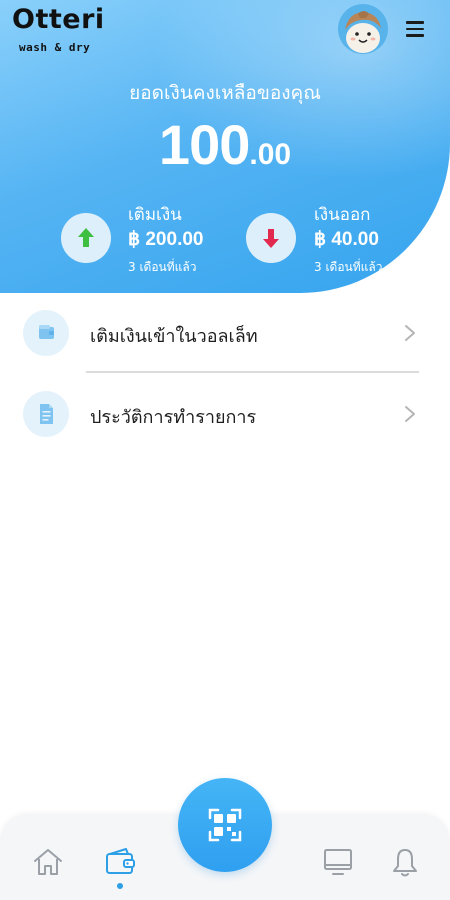 The width and height of the screenshot is (450, 900). Describe the element at coordinates (204, 144) in the screenshot. I see `balance-integer: 100` at that location.